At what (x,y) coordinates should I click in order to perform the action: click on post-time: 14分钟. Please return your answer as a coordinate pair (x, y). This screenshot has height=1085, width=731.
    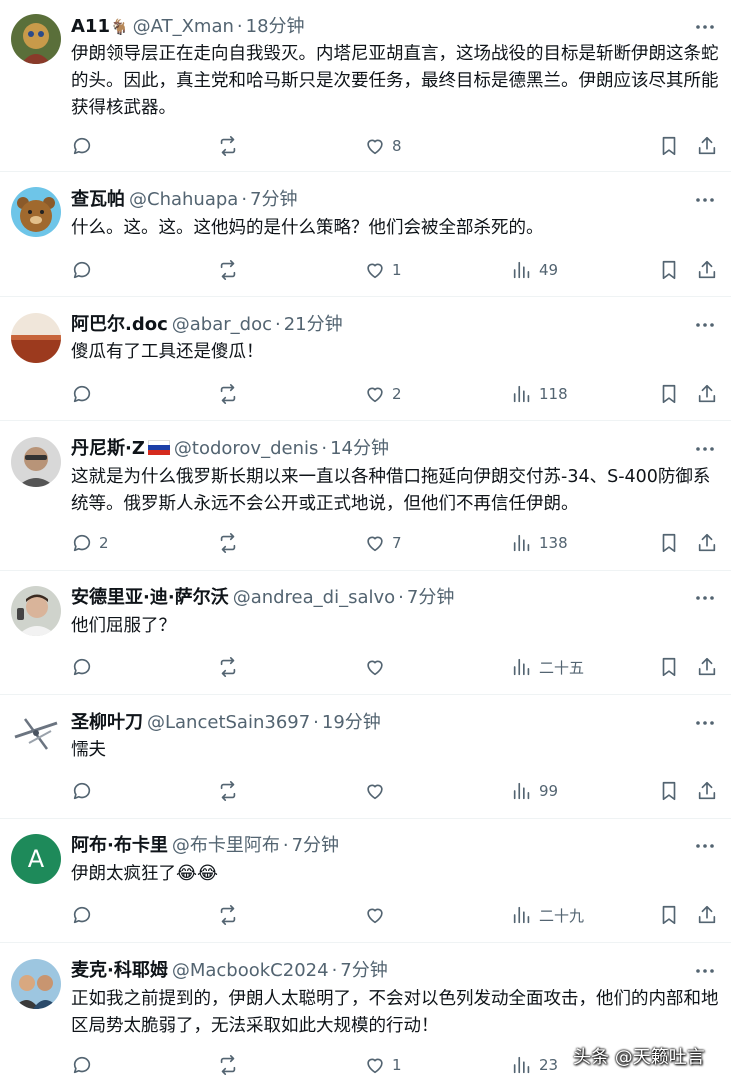
    Looking at the image, I should click on (359, 448).